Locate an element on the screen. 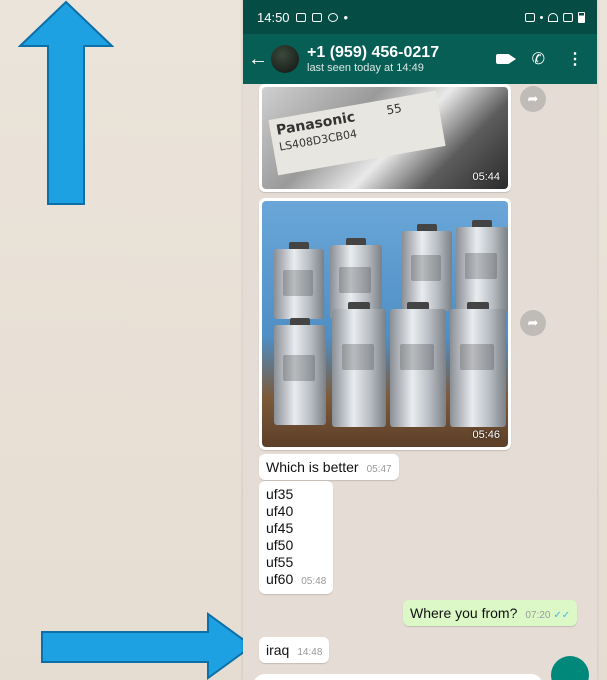  notification-icon is located at coordinates (300, 17).